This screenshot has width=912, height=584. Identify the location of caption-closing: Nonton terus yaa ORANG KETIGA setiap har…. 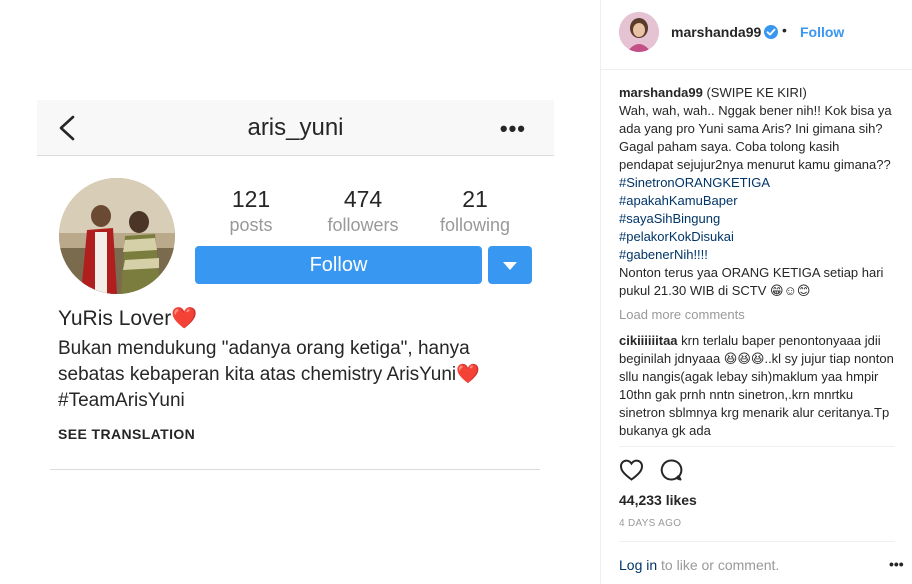
(751, 281).